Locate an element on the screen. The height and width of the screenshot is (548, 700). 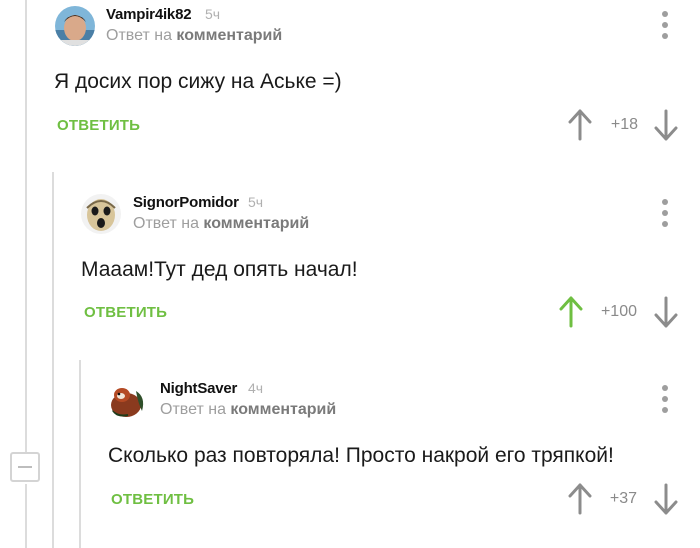
rating-count: +37 is located at coordinates (623, 498).